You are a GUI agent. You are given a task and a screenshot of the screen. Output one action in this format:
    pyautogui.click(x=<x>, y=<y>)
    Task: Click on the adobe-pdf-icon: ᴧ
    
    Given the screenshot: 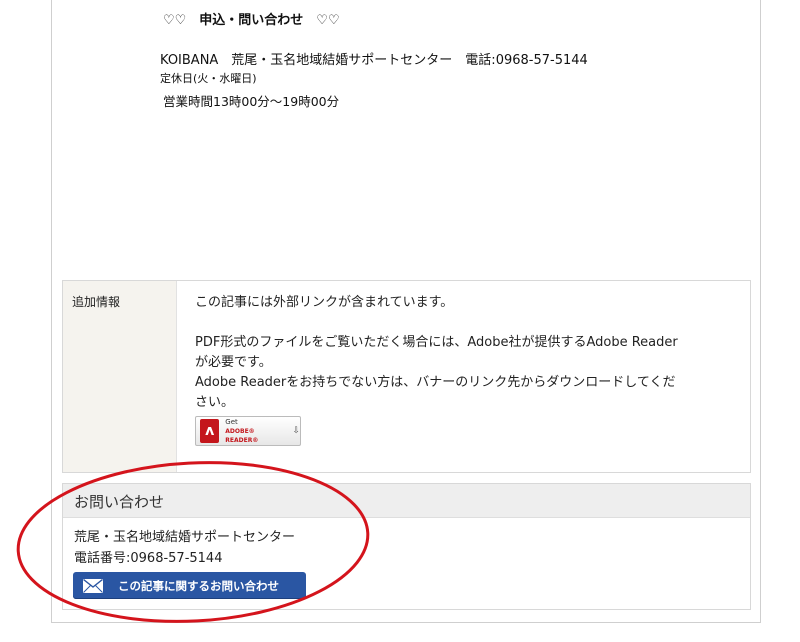 What is the action you would take?
    pyautogui.click(x=210, y=431)
    